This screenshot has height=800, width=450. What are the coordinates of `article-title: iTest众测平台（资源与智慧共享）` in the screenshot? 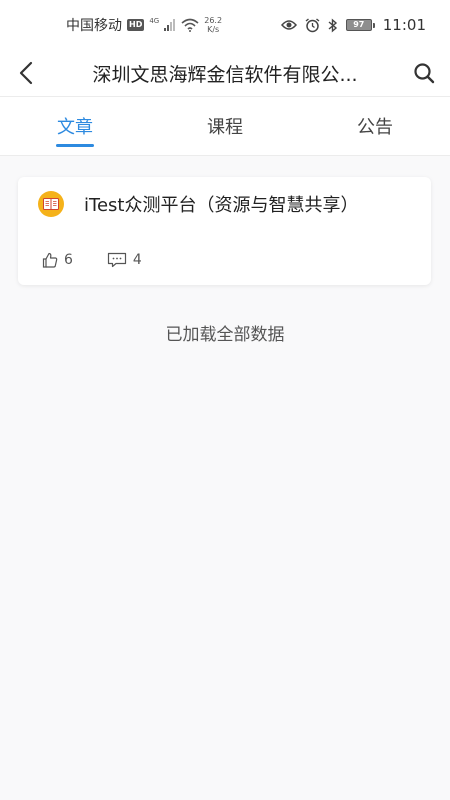 It's located at (221, 205).